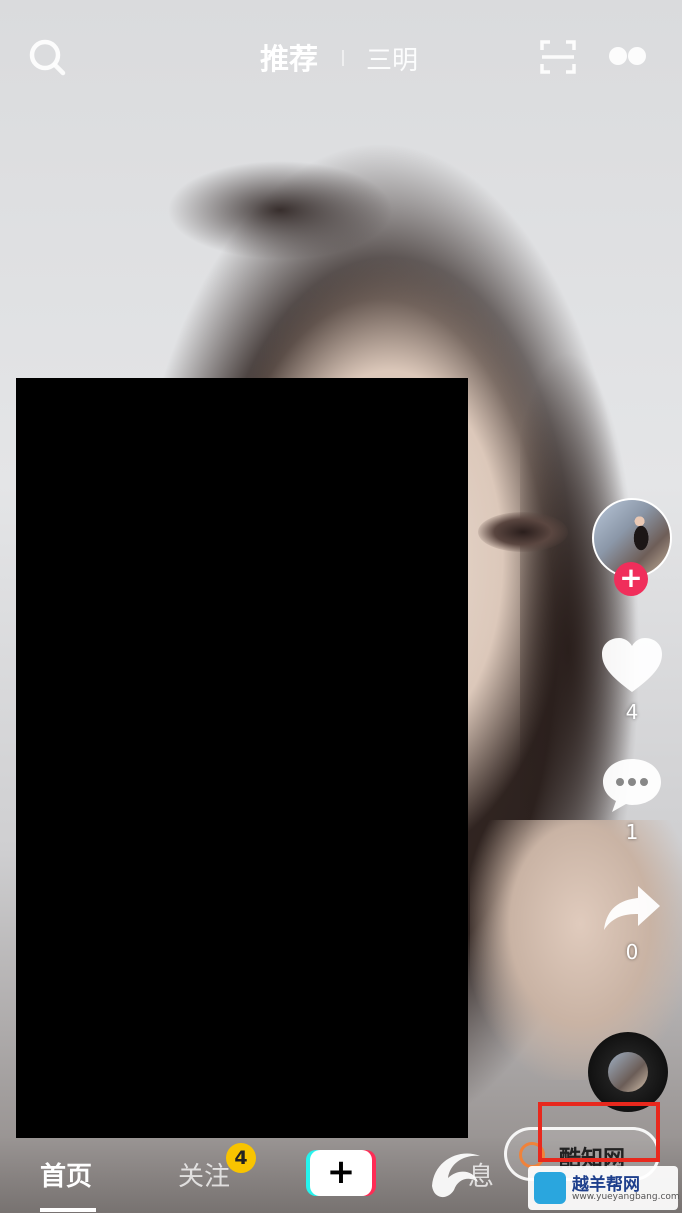 Image resolution: width=682 pixels, height=1213 pixels. I want to click on watermark-swirl-logo, so click(460, 1173).